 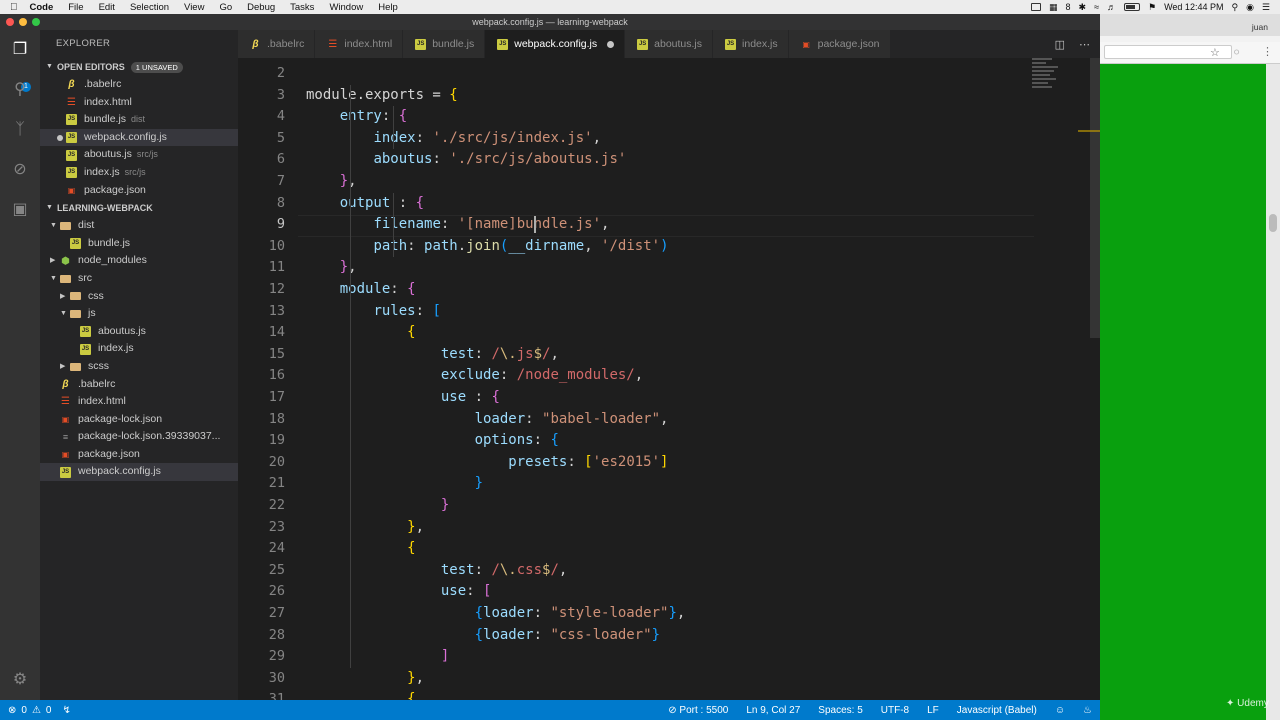 What do you see at coordinates (638, 441) in the screenshot?
I see `code-line: 19 options: {` at bounding box center [638, 441].